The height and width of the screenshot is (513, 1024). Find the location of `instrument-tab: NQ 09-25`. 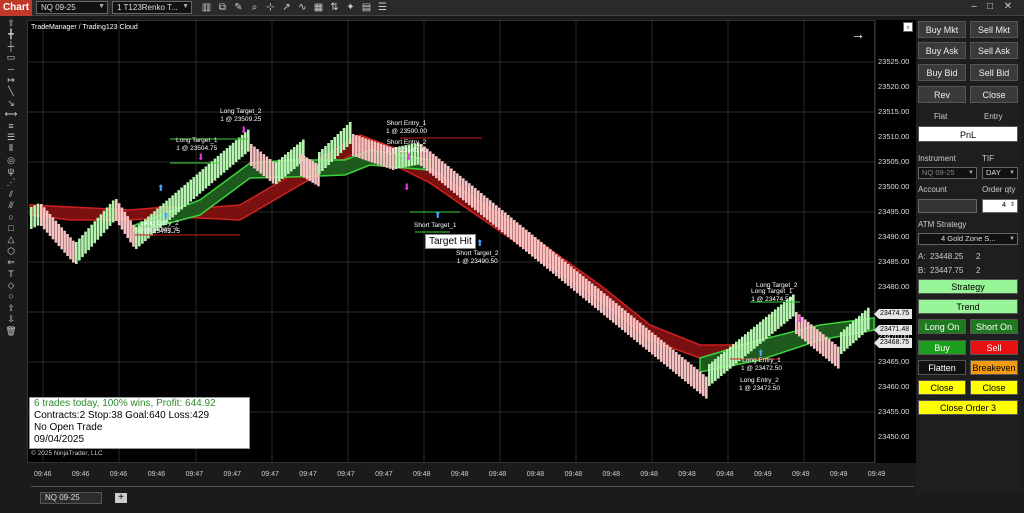

instrument-tab: NQ 09-25 is located at coordinates (71, 498).